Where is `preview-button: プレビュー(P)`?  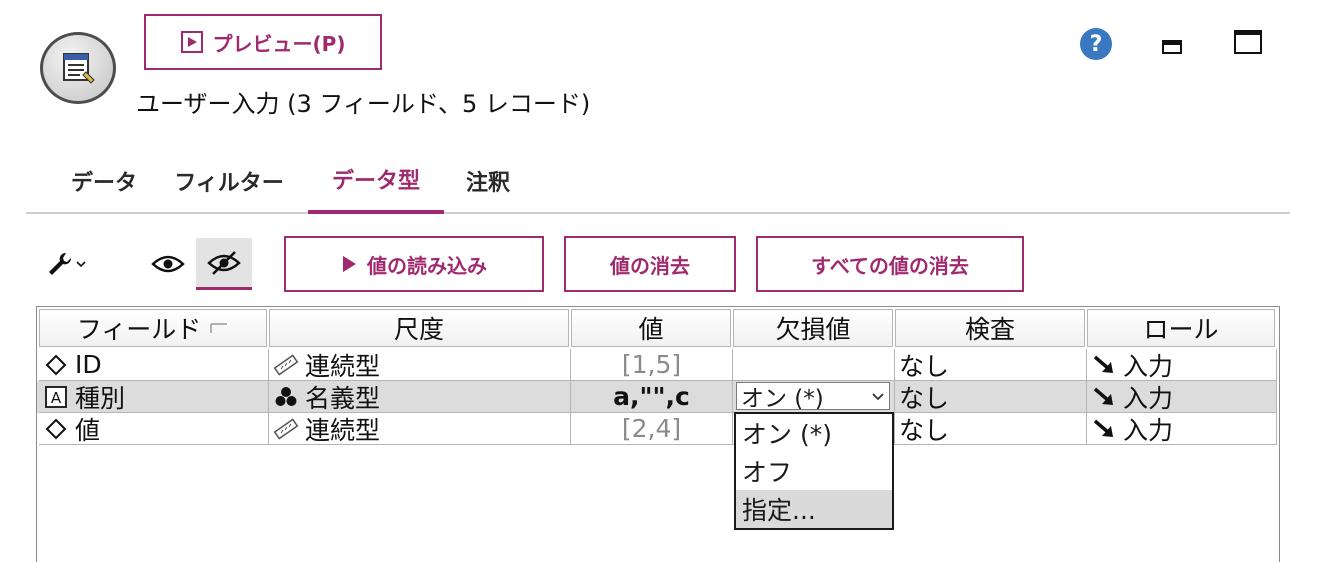
preview-button: プレビュー(P) is located at coordinates (263, 42).